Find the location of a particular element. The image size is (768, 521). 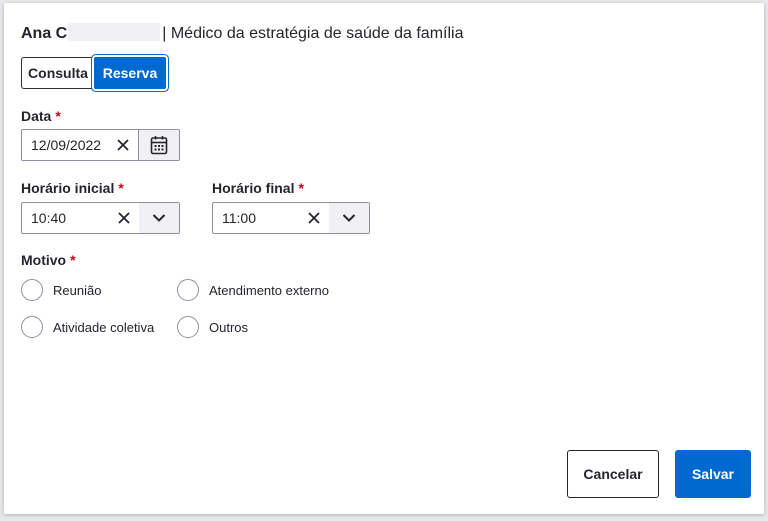

professional-name: Ana C is located at coordinates (44, 33).